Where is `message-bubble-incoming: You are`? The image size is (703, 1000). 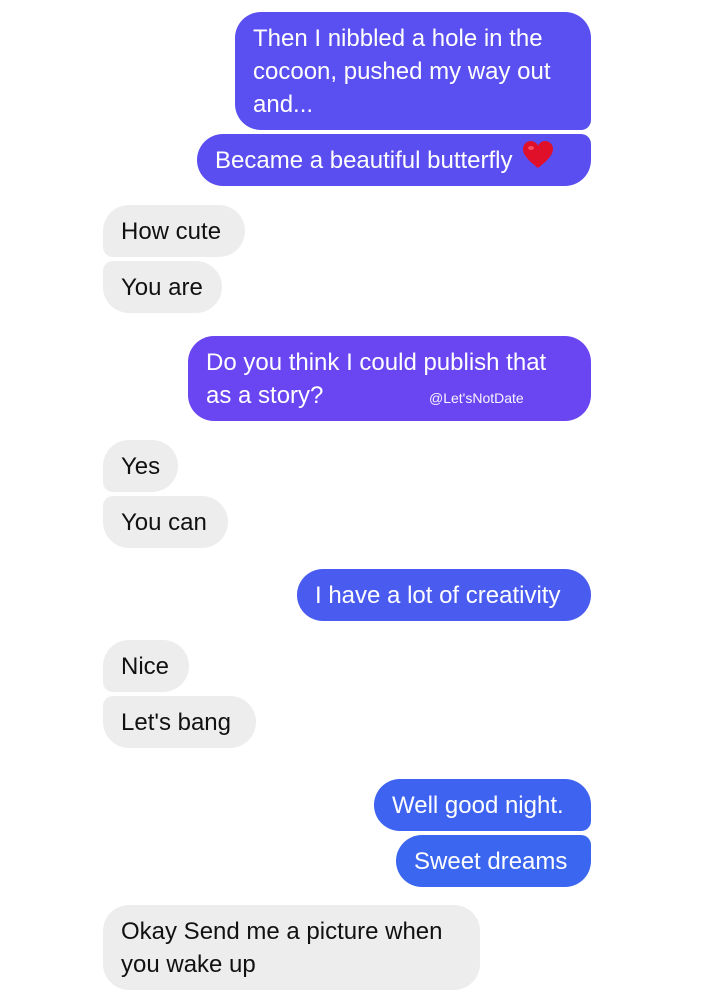
message-bubble-incoming: You are is located at coordinates (162, 287).